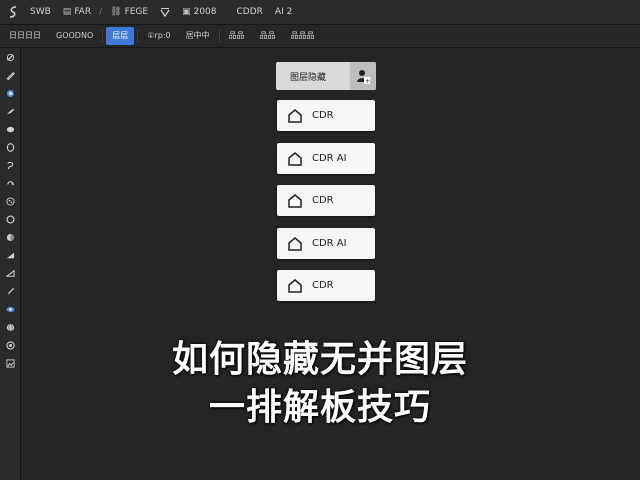 This screenshot has width=640, height=480. Describe the element at coordinates (198, 36) in the screenshot. I see `toolbar-button-5: 居中中` at that location.